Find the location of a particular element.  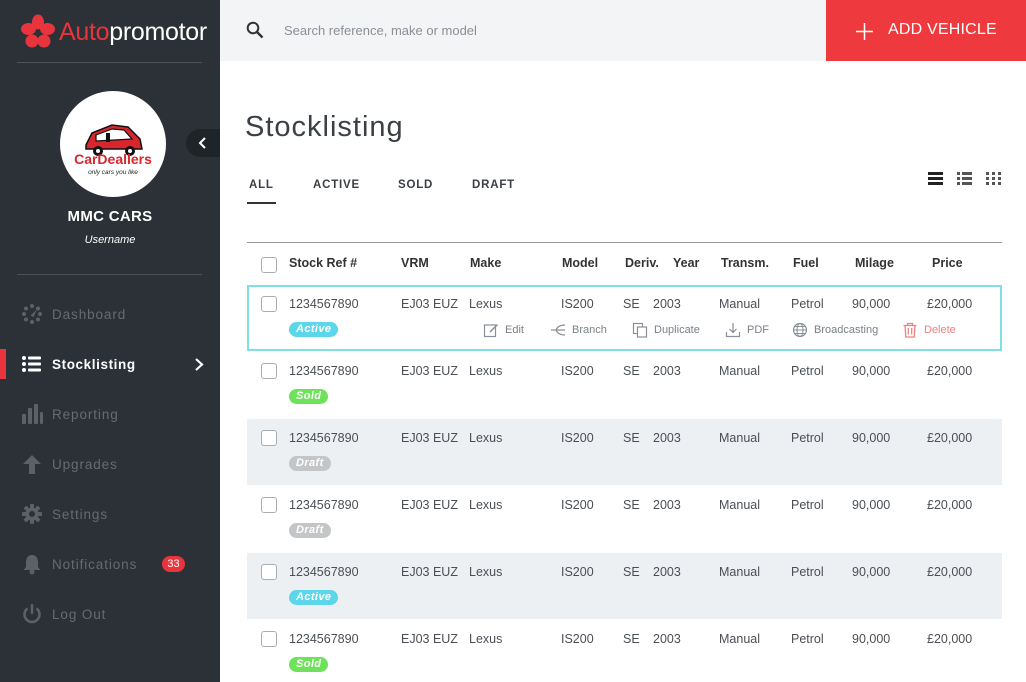

power-icon is located at coordinates (32, 614).